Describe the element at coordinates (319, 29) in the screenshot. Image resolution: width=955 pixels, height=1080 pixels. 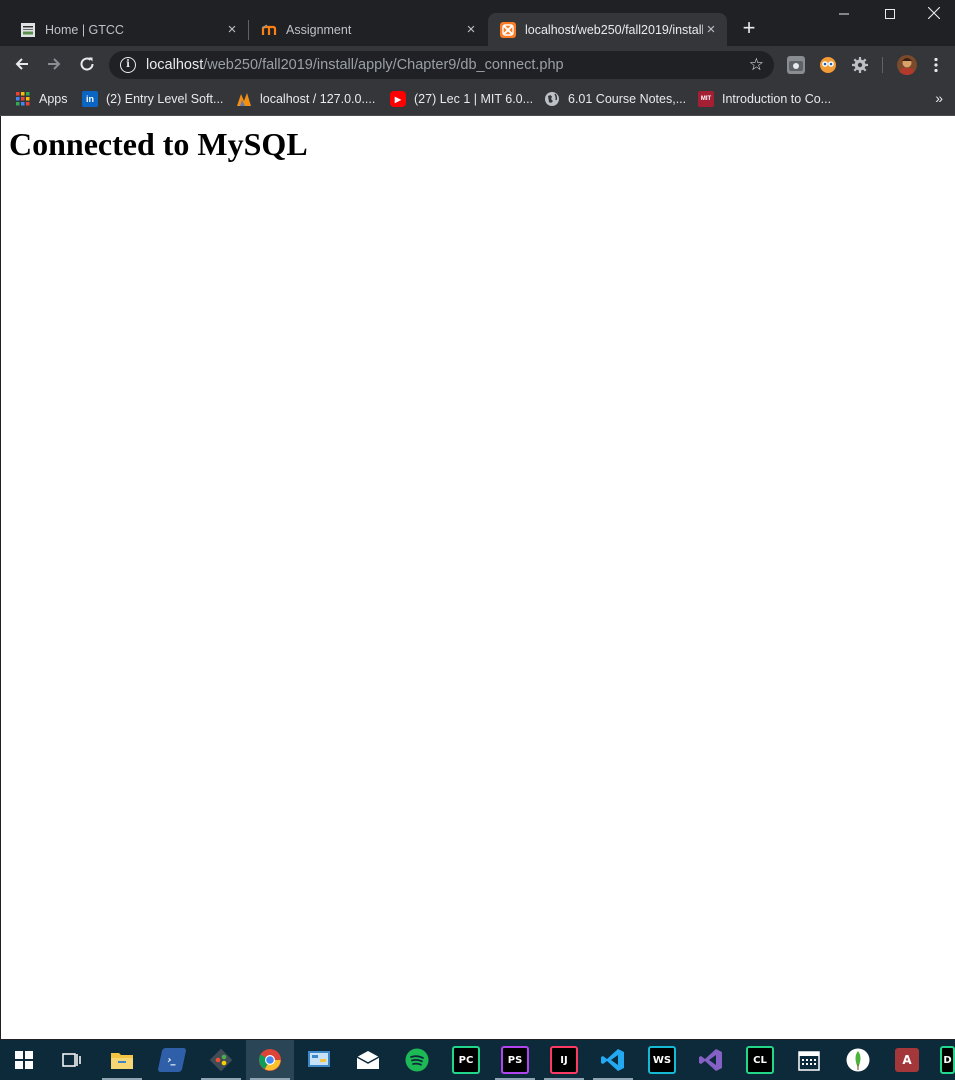
I see `tab-title: Assignment` at that location.